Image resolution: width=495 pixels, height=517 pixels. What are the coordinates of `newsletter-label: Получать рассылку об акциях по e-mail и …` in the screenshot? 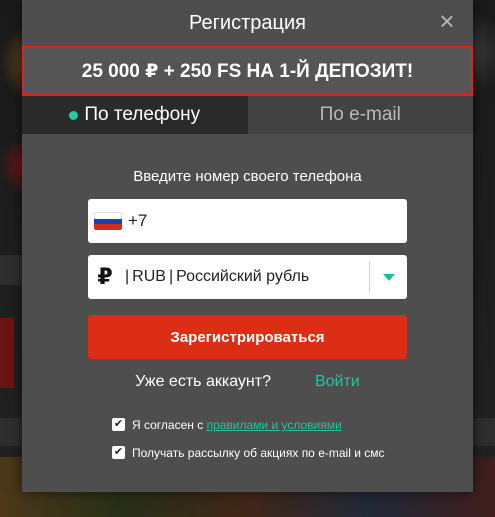 It's located at (258, 453).